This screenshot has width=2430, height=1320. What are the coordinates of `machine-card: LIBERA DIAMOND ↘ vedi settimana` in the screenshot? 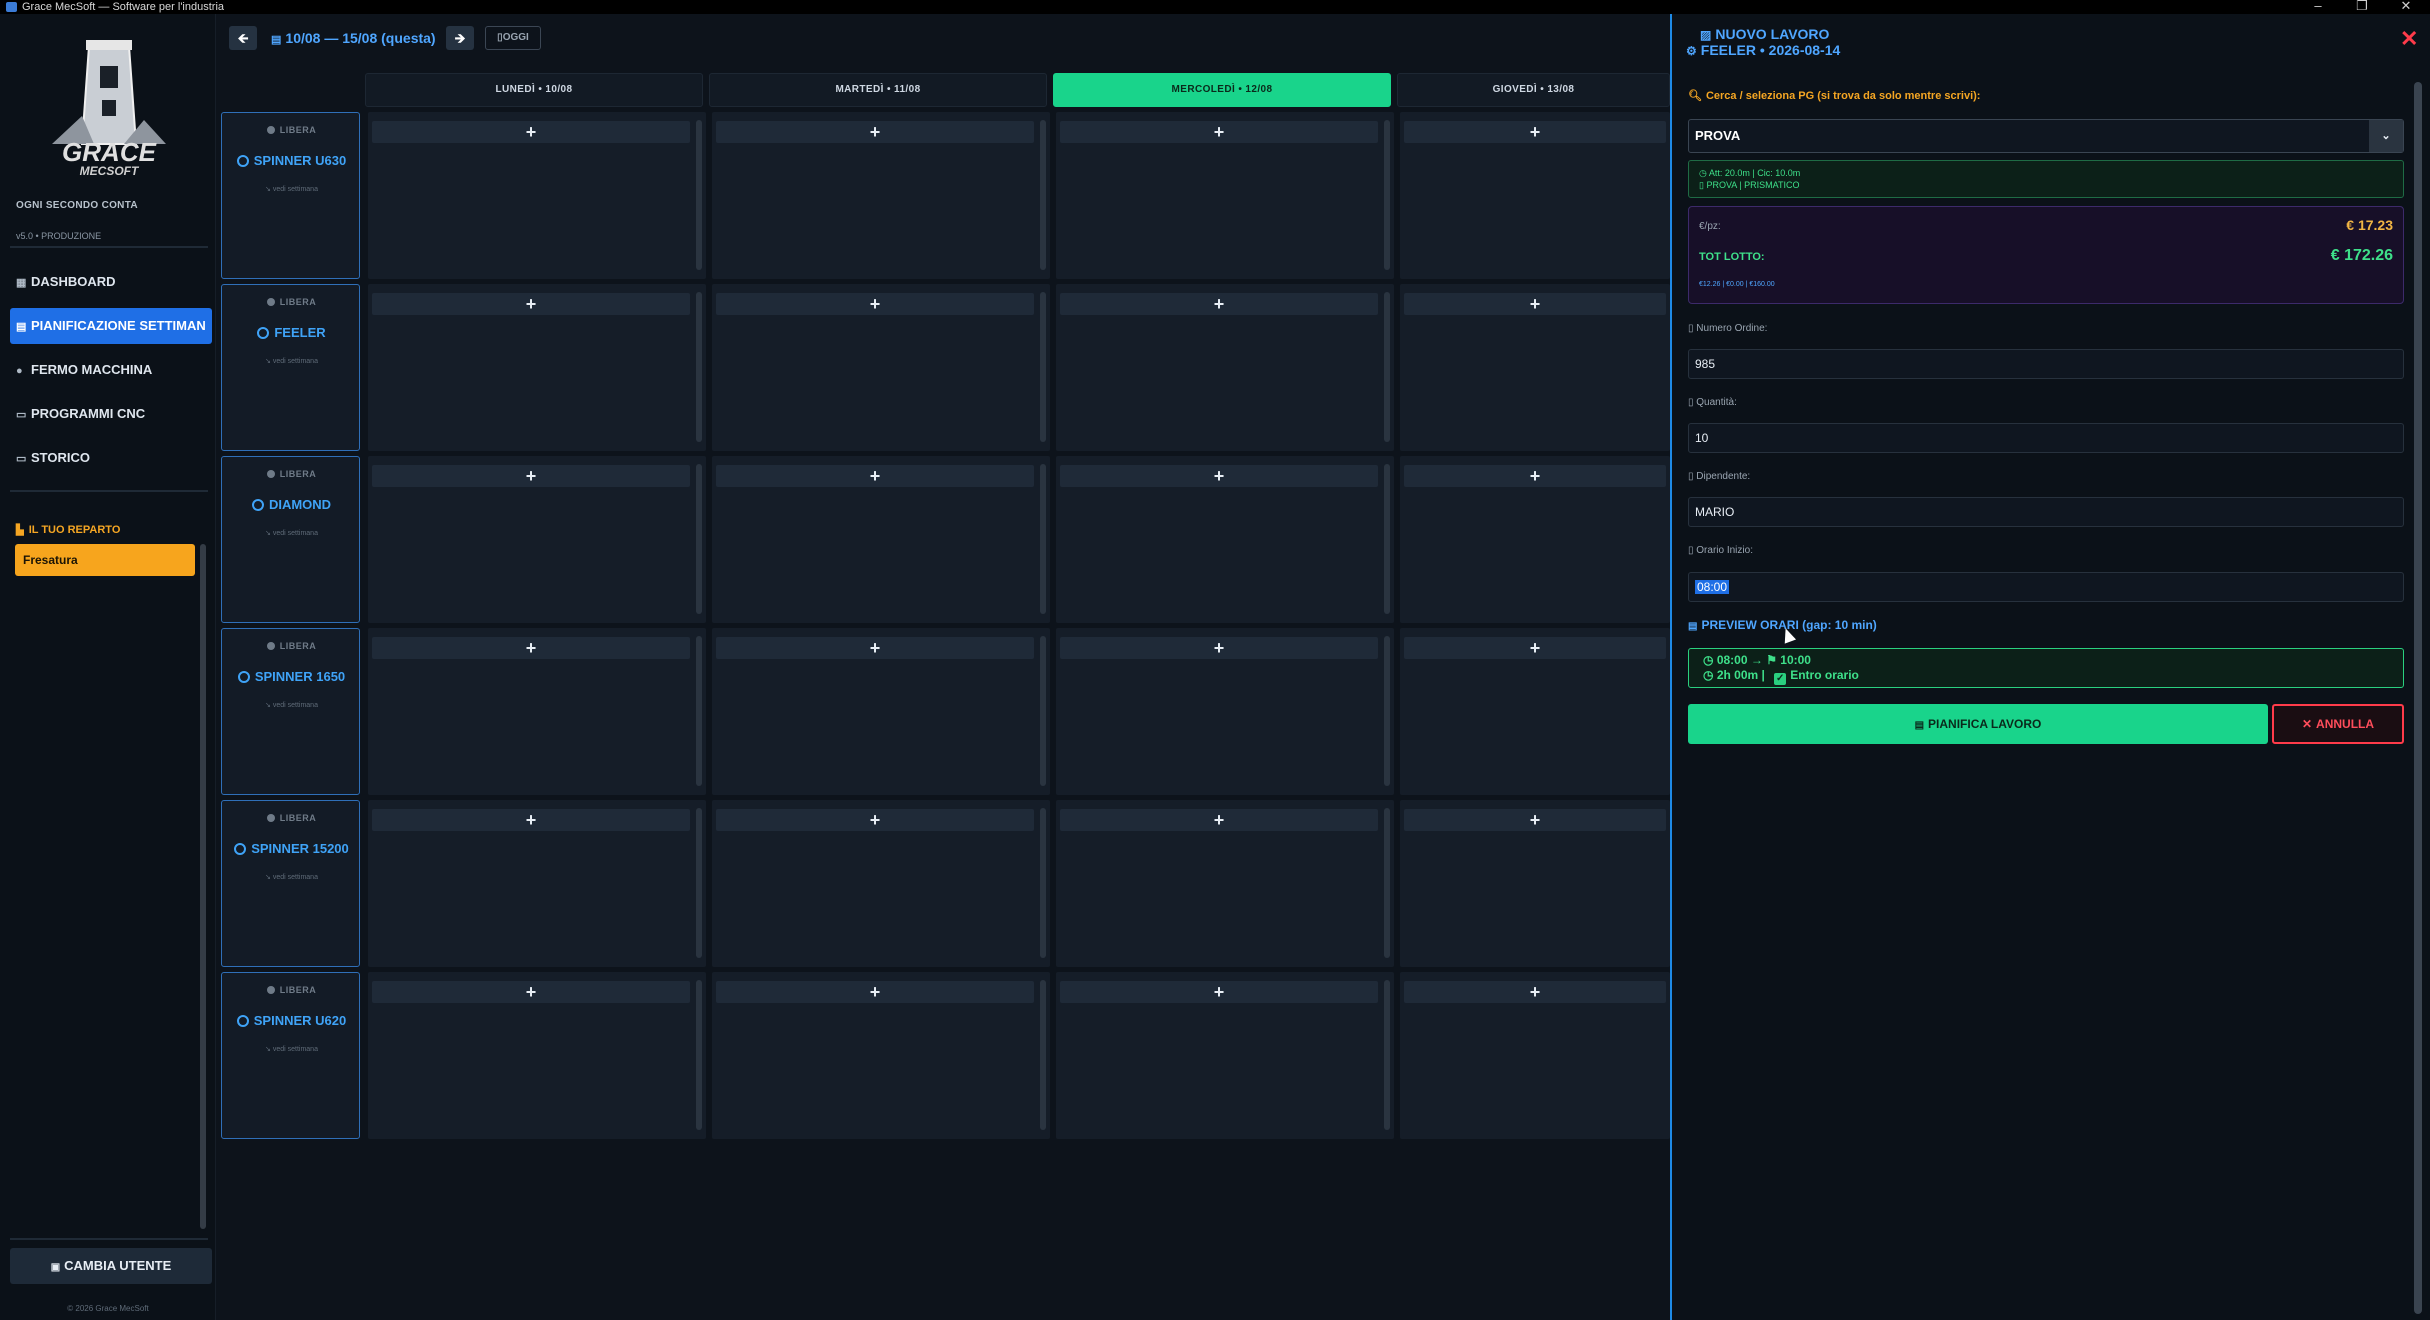 It's located at (290, 539).